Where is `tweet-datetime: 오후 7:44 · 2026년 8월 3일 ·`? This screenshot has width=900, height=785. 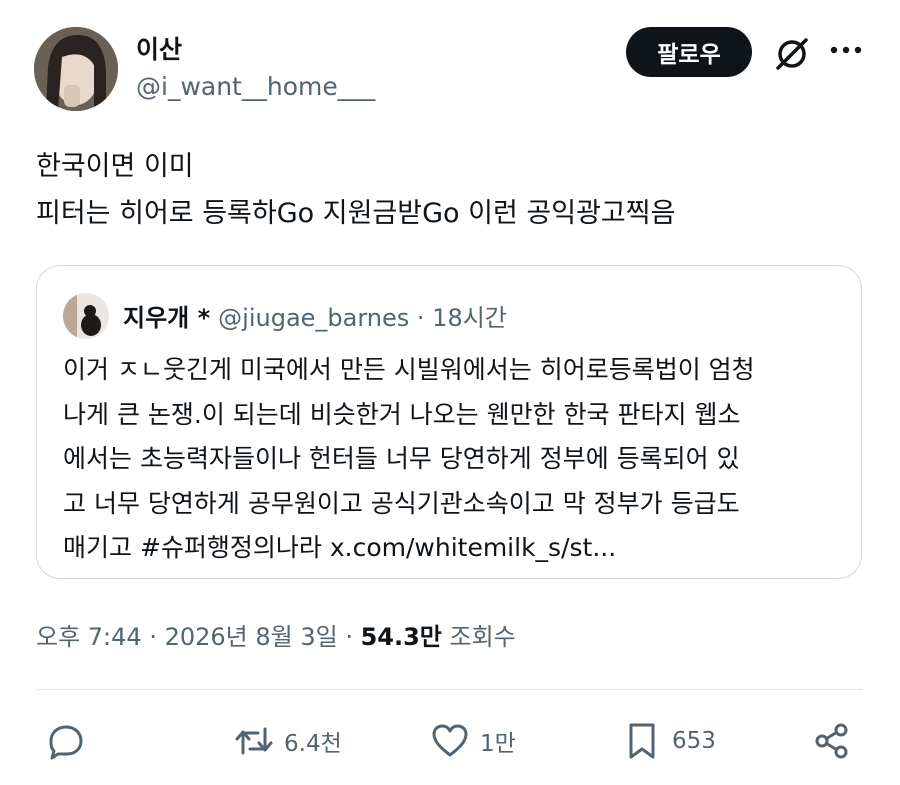 tweet-datetime: 오후 7:44 · 2026년 8월 3일 · is located at coordinates (198, 637).